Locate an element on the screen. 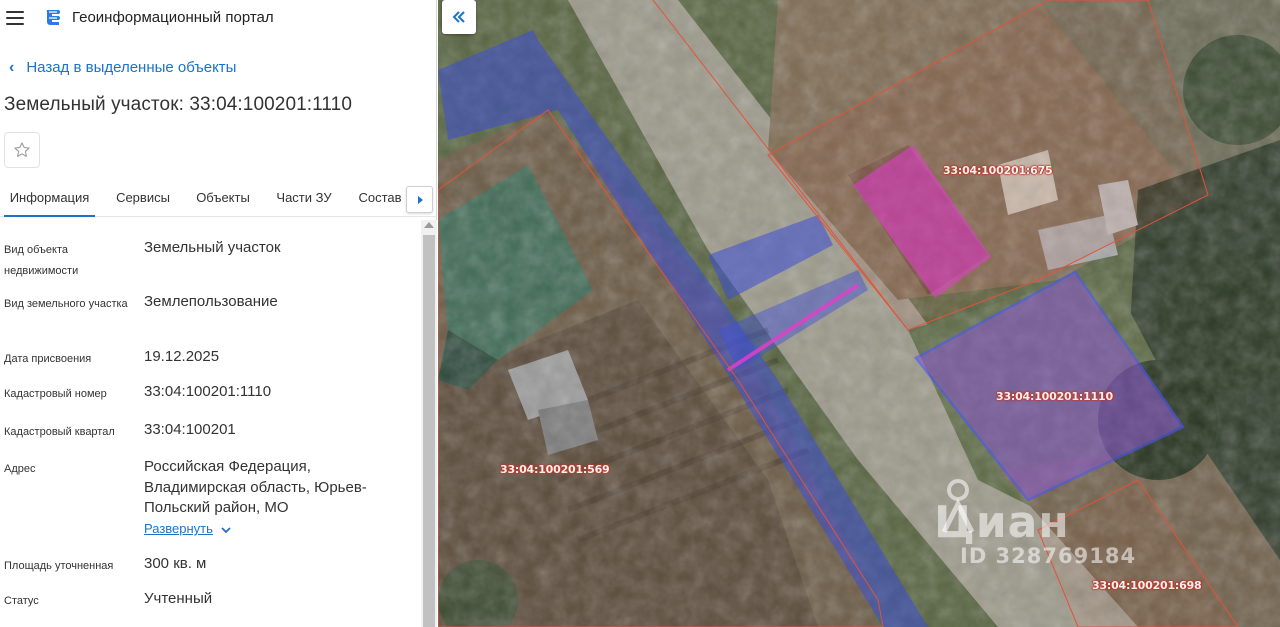 This screenshot has width=1280, height=627. property-value: Землепользование is located at coordinates (211, 301).